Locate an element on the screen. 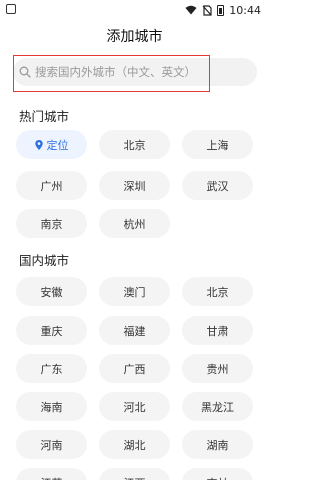 The image size is (320, 480). hot-city-chip: 广州 is located at coordinates (51, 185).